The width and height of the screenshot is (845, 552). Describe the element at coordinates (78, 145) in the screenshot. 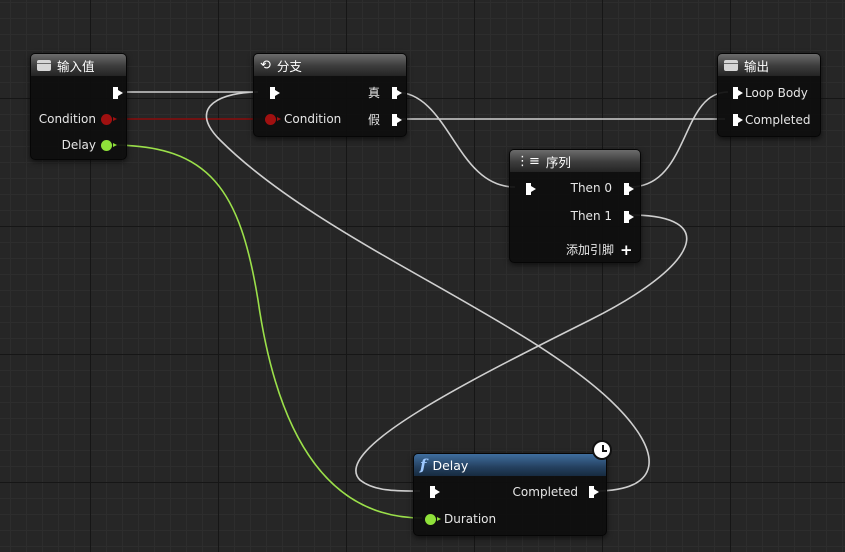

I see `pin-label-delay: Delay` at that location.